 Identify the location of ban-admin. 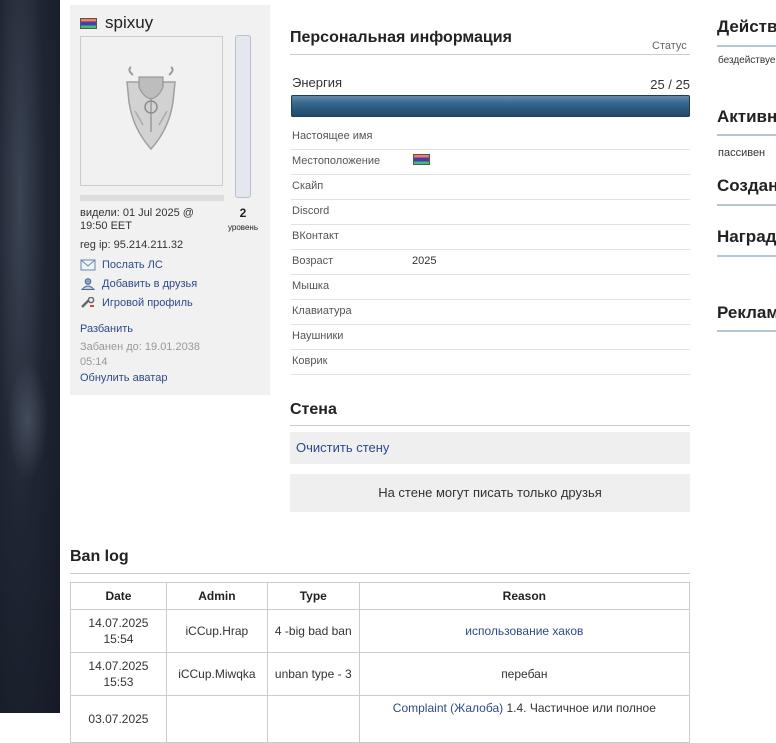
(216, 719).